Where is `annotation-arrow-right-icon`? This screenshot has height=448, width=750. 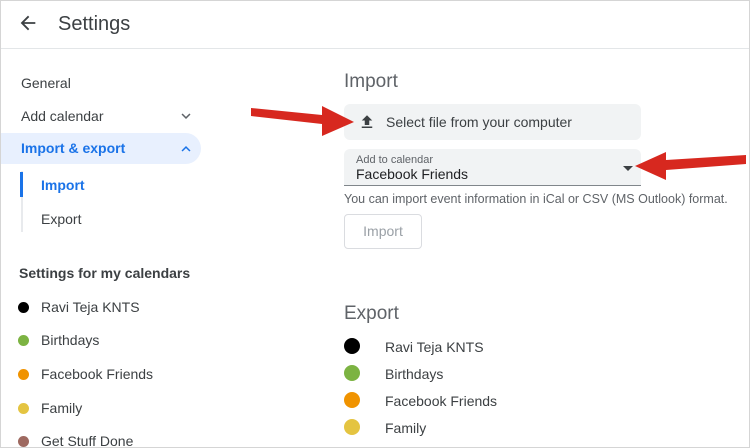 annotation-arrow-right-icon is located at coordinates (302, 121).